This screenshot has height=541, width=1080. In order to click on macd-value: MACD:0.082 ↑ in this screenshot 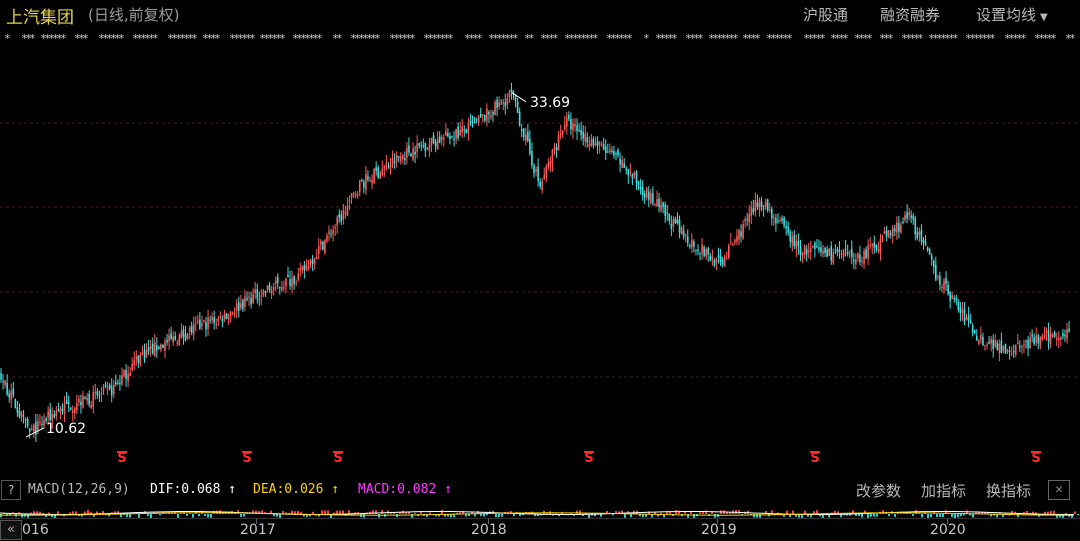, I will do `click(405, 489)`.